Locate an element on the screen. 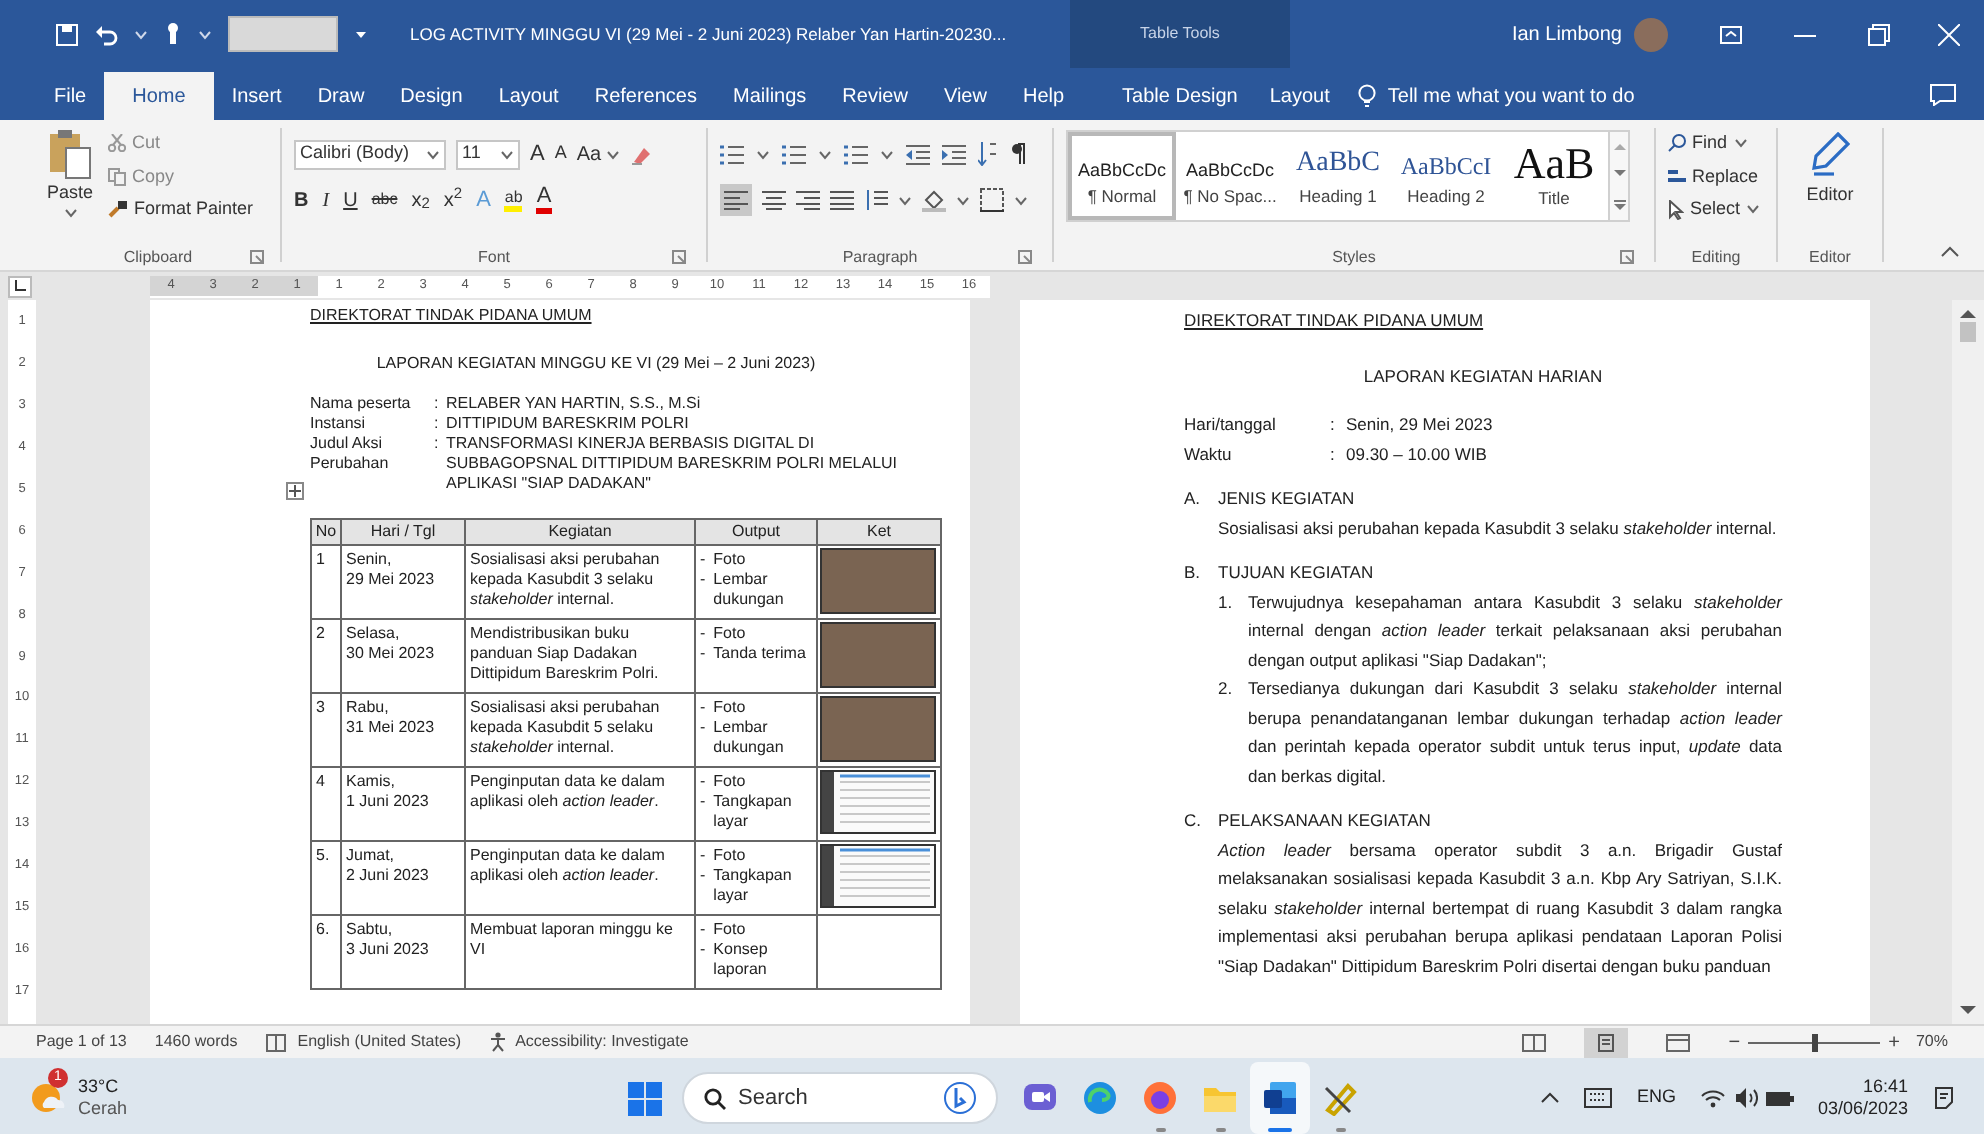  align-right-icon is located at coordinates (808, 200).